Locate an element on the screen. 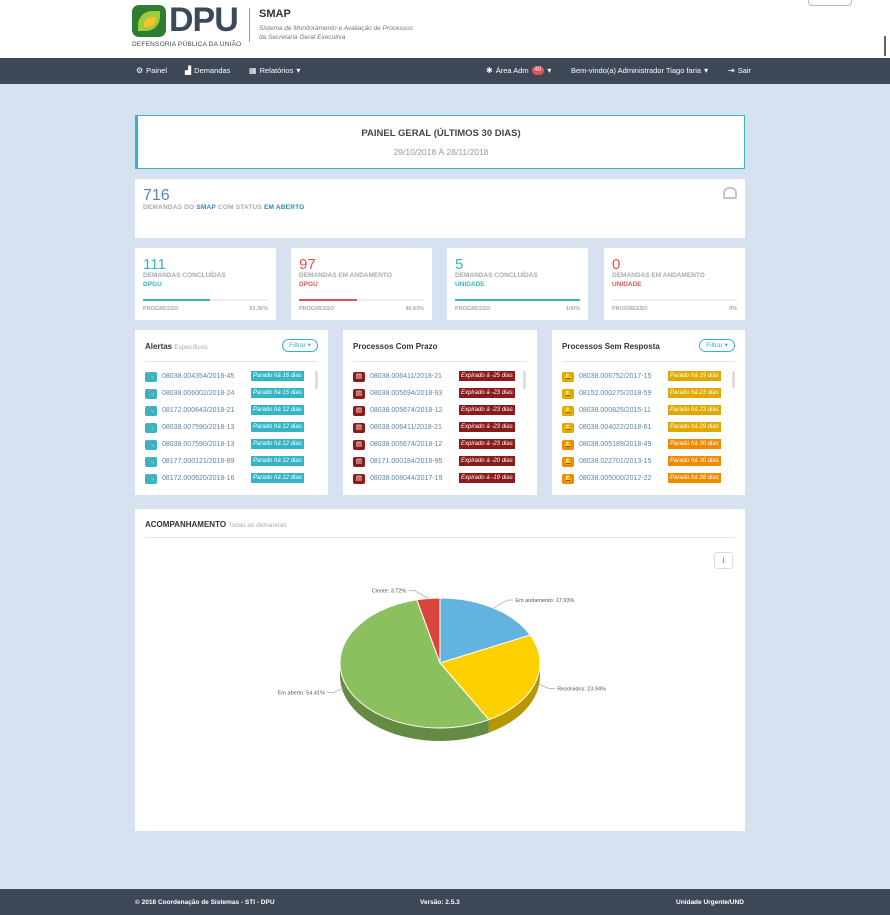 Image resolution: width=890 pixels, height=915 pixels. list-item: ▤ 08038.008044/2017-19 Expirado à -19 dias is located at coordinates (438, 480).